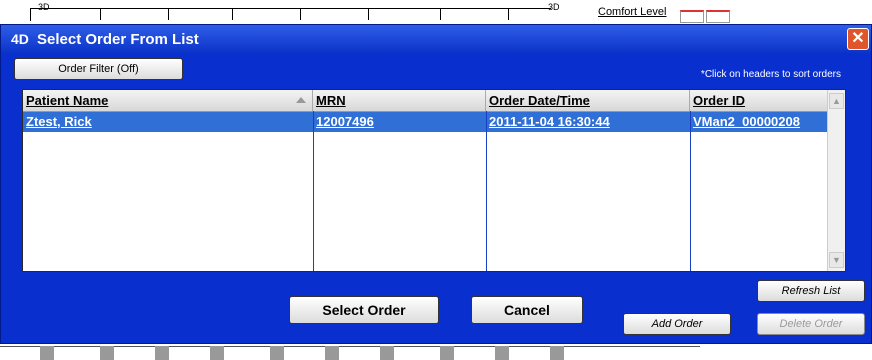 This screenshot has height=360, width=872. I want to click on order-filter-button: Order Filter (Off), so click(98, 69).